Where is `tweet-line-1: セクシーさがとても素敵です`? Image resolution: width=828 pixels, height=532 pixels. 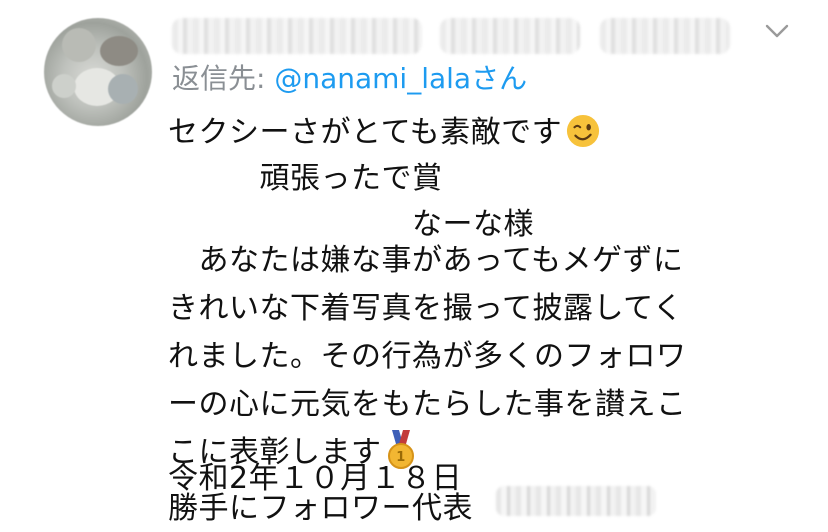
tweet-line-1: セクシーさがとても素敵です is located at coordinates (384, 133).